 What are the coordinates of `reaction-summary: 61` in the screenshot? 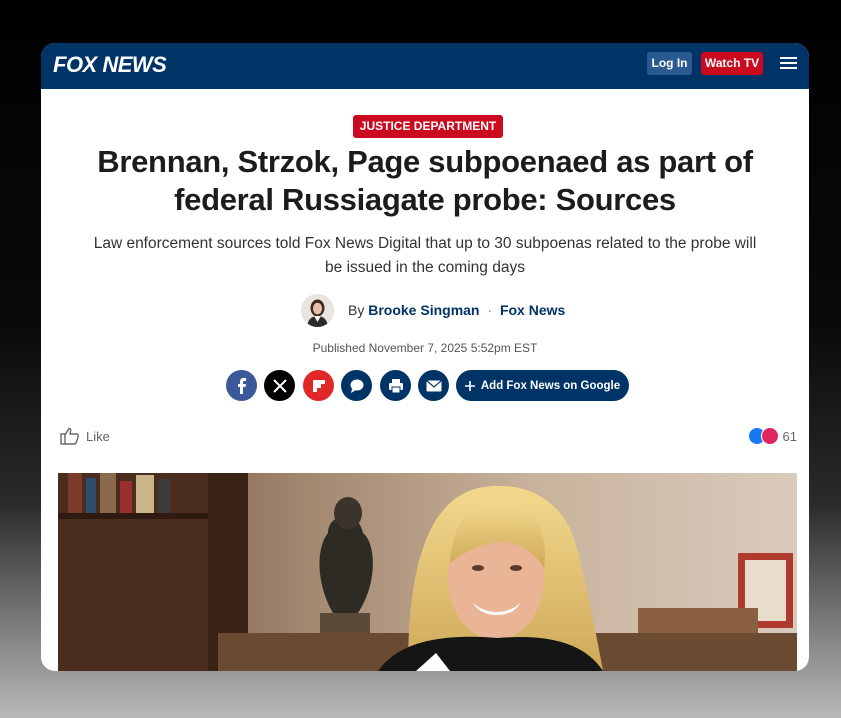 It's located at (772, 436).